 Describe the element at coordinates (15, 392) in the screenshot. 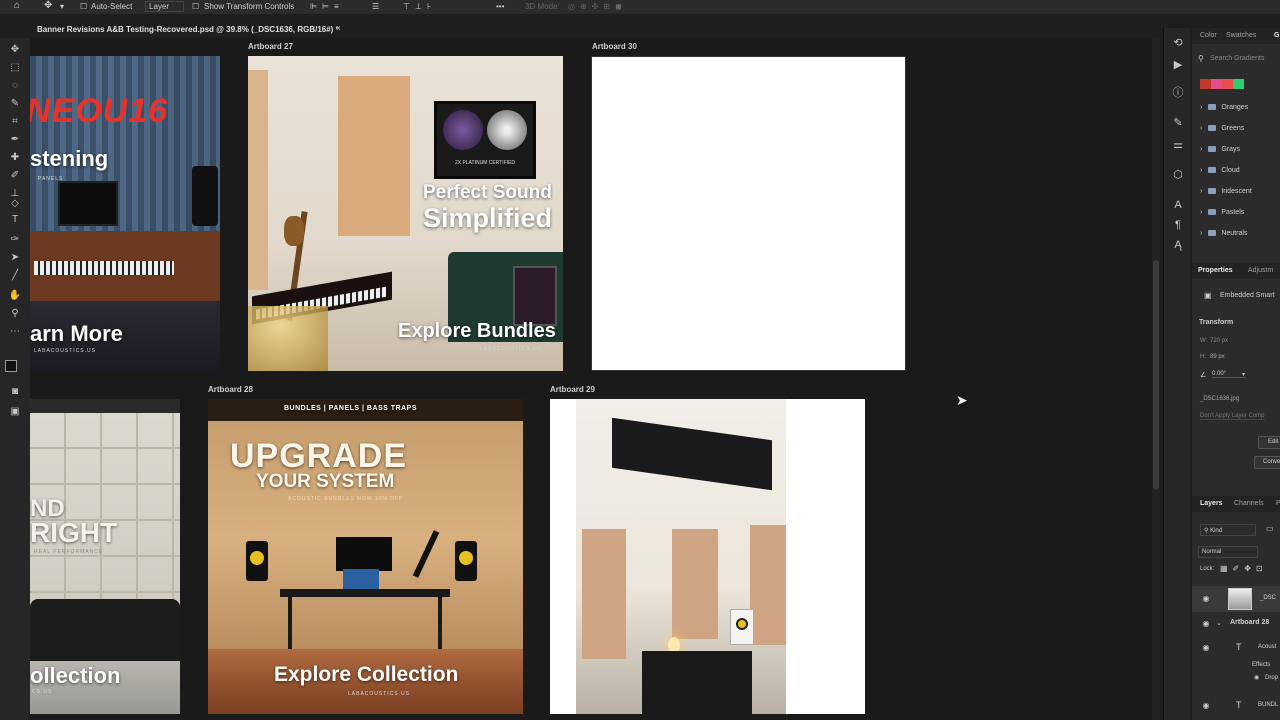

I see `quick-mask-icon: ◙` at that location.